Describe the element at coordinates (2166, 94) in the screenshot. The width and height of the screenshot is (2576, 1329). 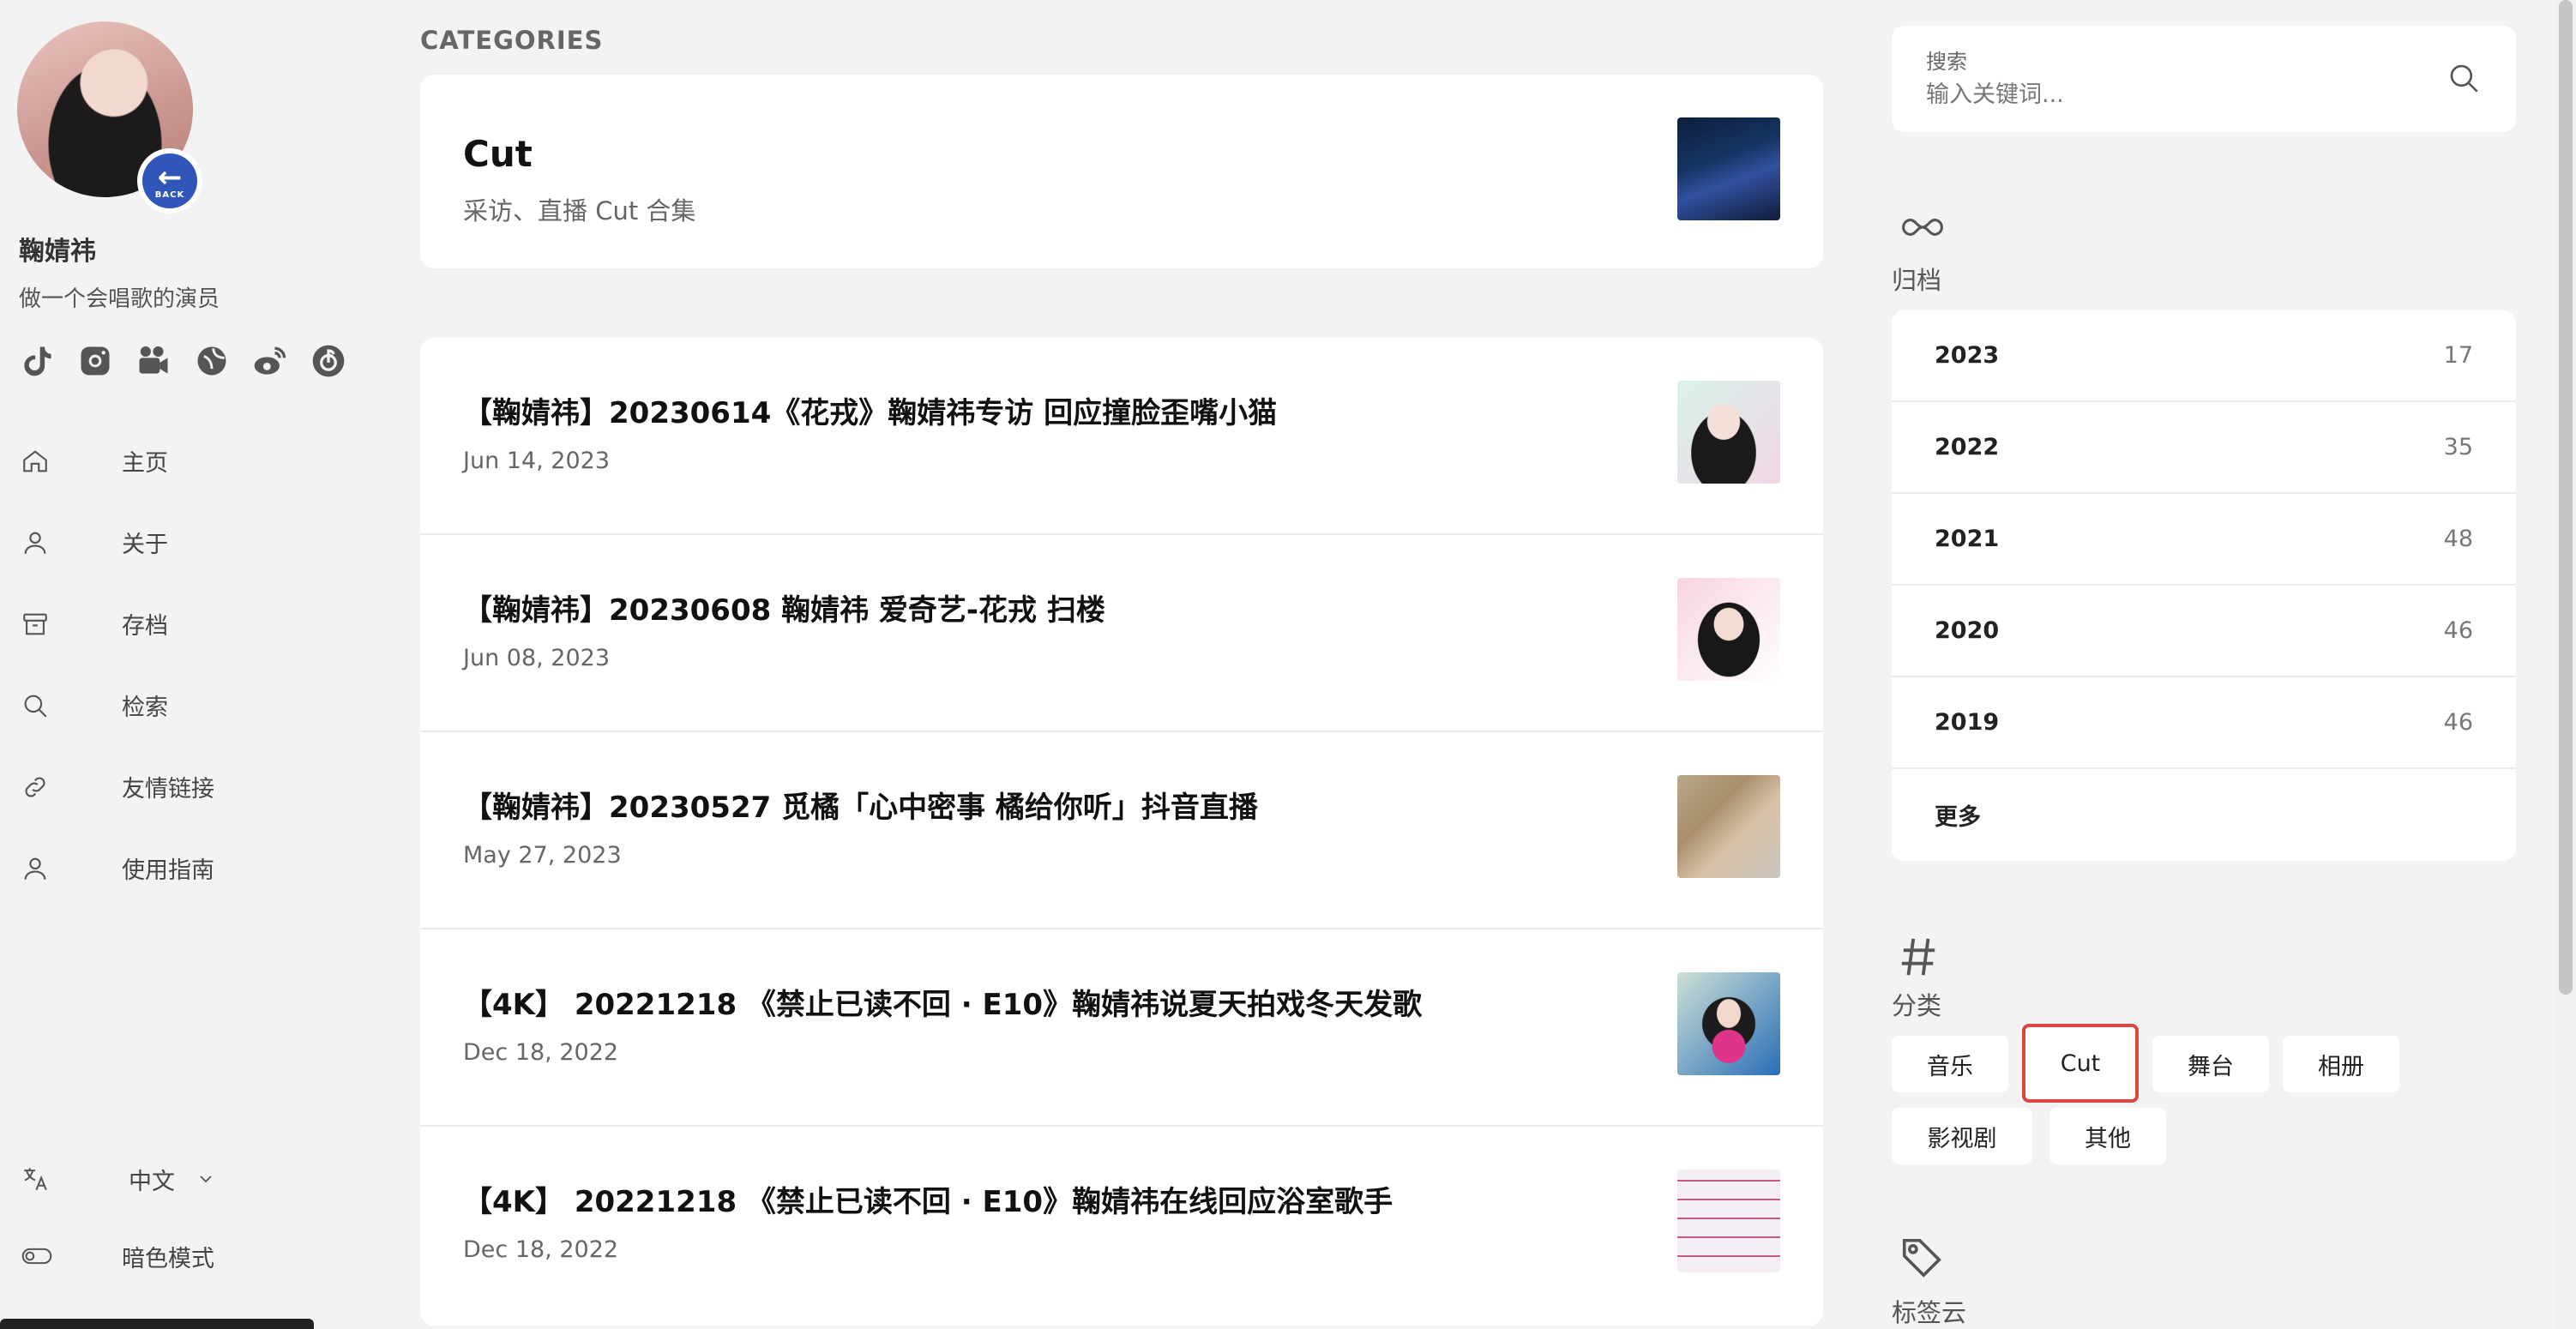
I see `search-input` at that location.